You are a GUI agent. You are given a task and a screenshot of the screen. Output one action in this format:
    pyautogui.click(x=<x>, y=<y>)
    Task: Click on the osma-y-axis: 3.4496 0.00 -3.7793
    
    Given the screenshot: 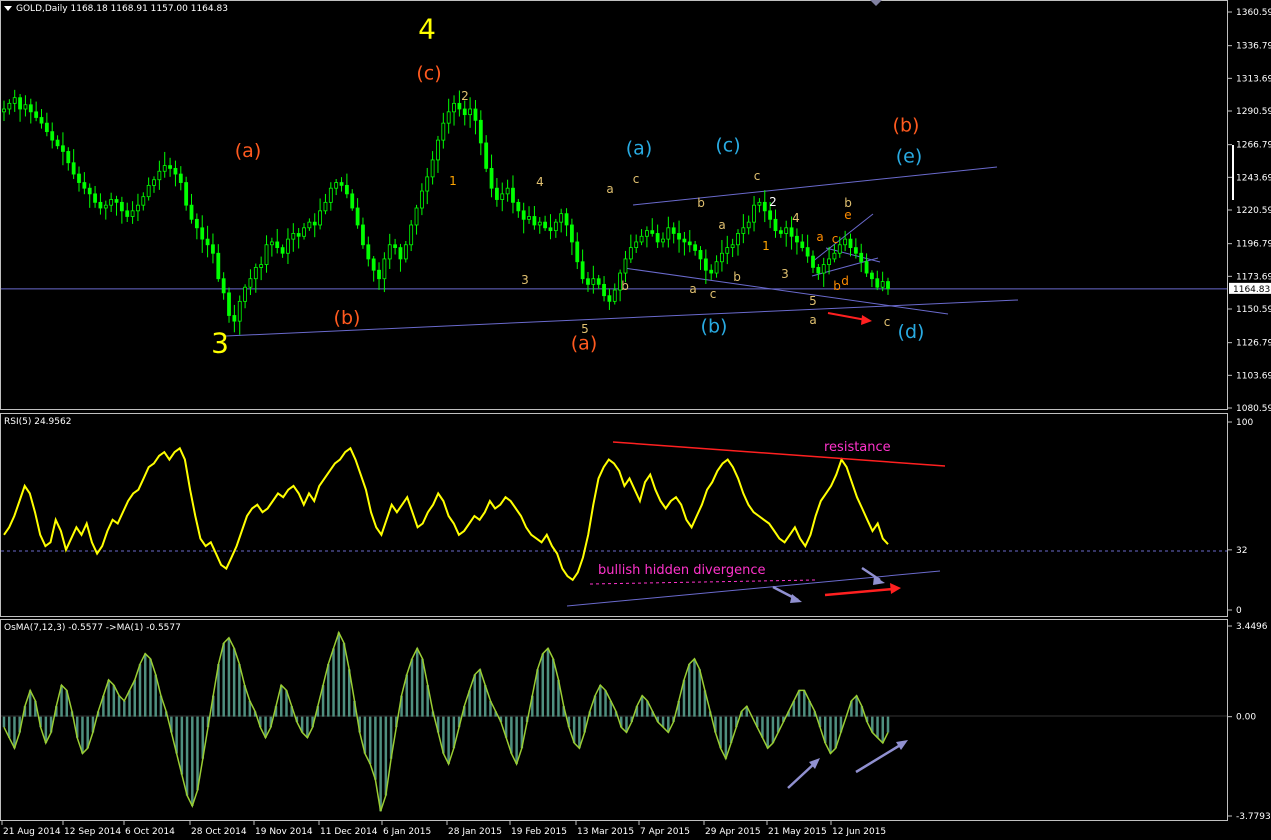 What is the action you would take?
    pyautogui.click(x=1249, y=722)
    